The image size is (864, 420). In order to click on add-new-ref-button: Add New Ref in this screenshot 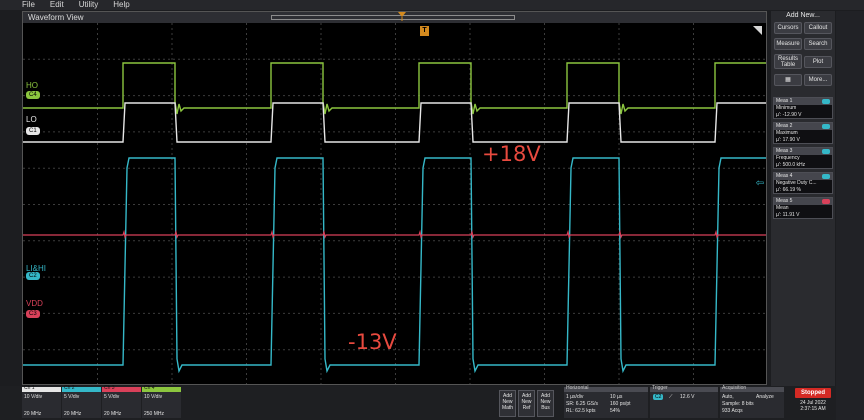, I will do `click(526, 403)`.